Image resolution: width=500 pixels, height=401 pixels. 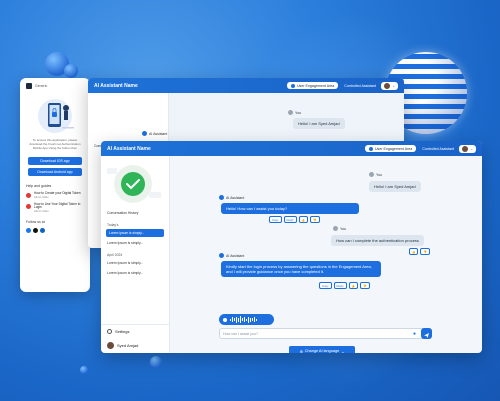 What do you see at coordinates (55, 86) in the screenshot?
I see `mobile-header: Generic` at bounding box center [55, 86].